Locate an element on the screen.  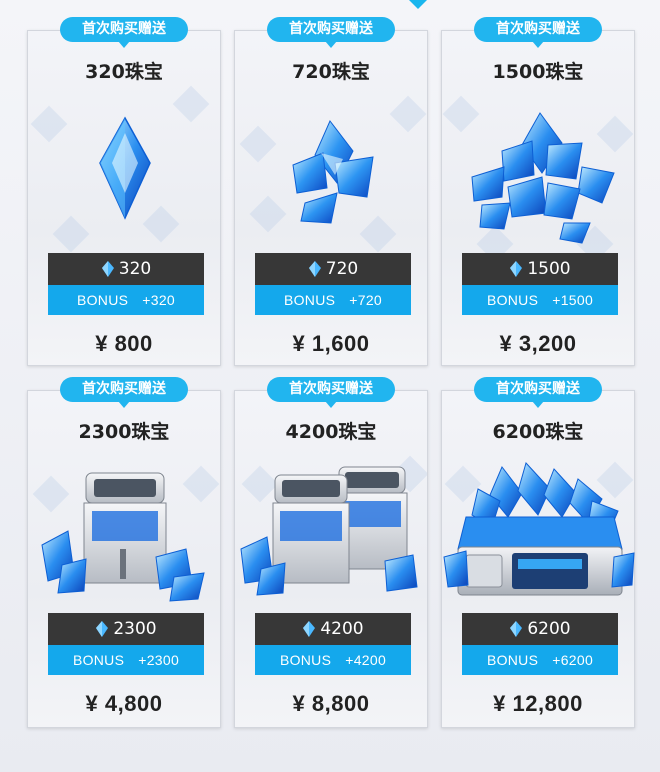
shop-item-card-6200: 首次购买赠送 6200珠宝 6200 BONUS +6200 ¥ 12,800 is located at coordinates (538, 552).